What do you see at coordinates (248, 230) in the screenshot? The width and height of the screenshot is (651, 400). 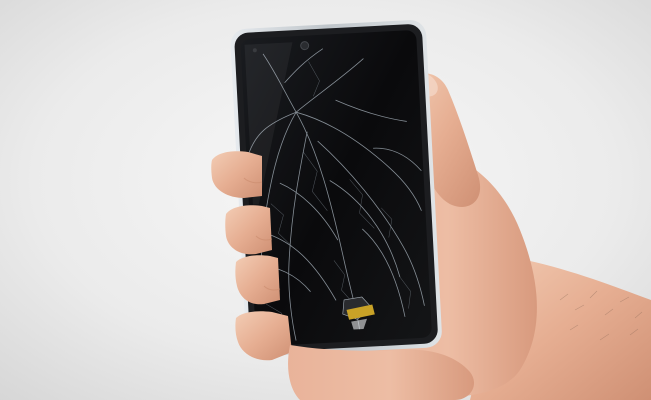 I see `finger-middle` at bounding box center [248, 230].